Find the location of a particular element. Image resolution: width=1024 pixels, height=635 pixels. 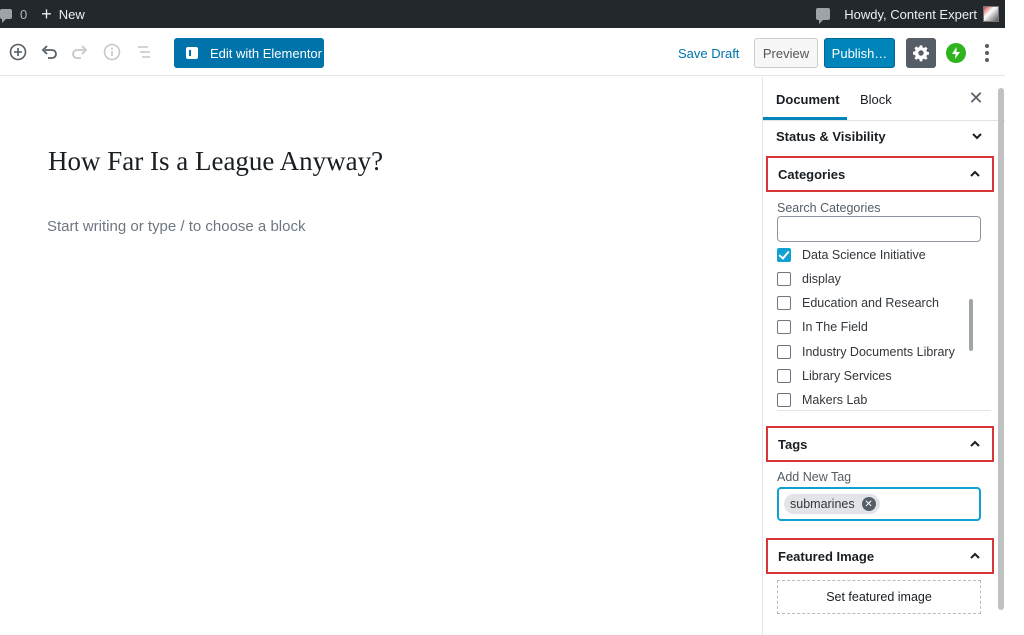

add-block-icon is located at coordinates (18, 52).